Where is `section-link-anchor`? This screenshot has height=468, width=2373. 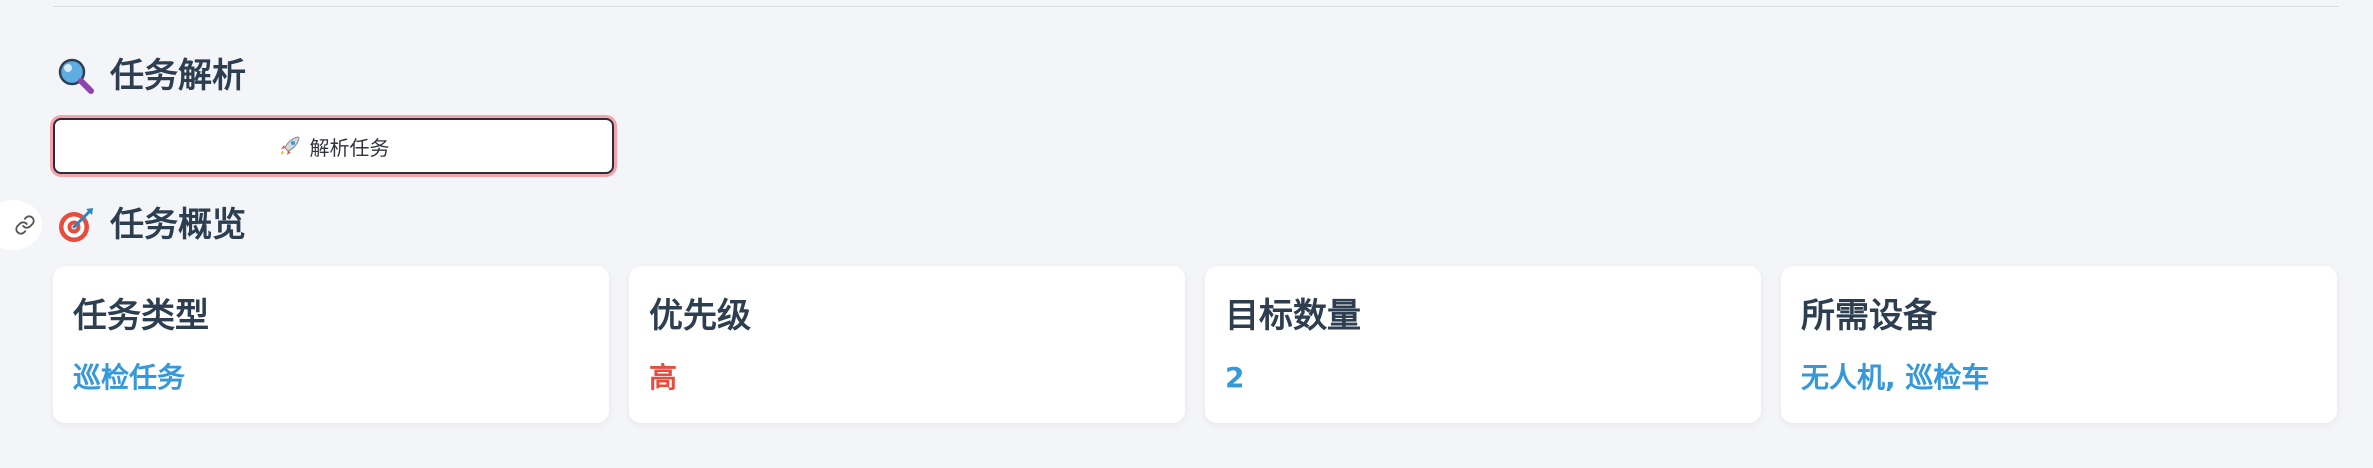 section-link-anchor is located at coordinates (21, 225).